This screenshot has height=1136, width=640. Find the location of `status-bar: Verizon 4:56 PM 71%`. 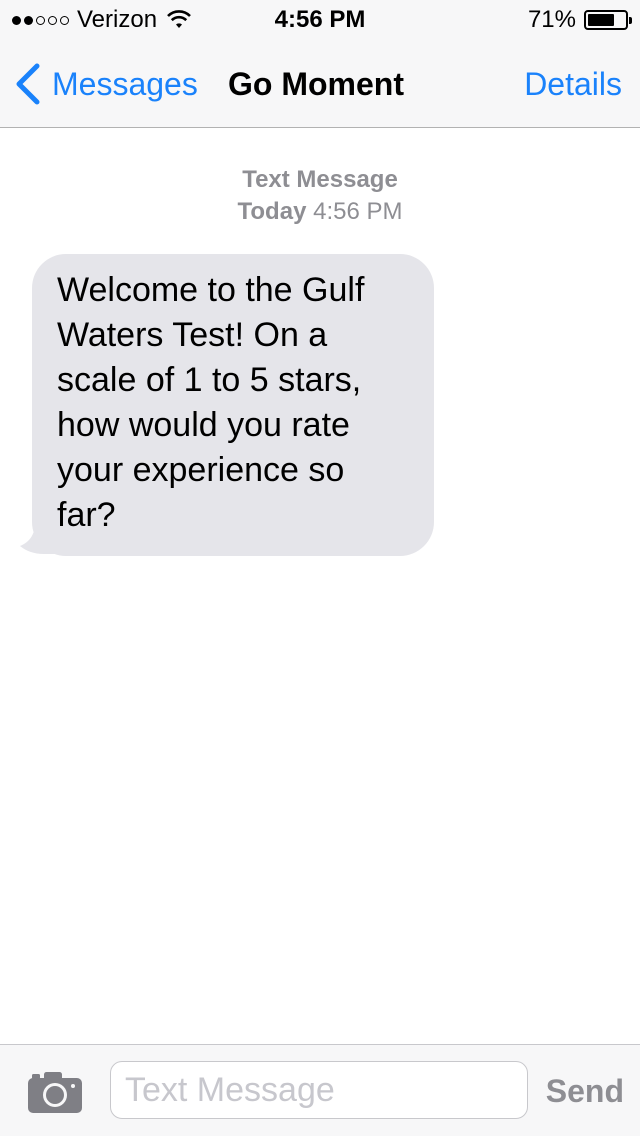

status-bar: Verizon 4:56 PM 71% is located at coordinates (320, 20).